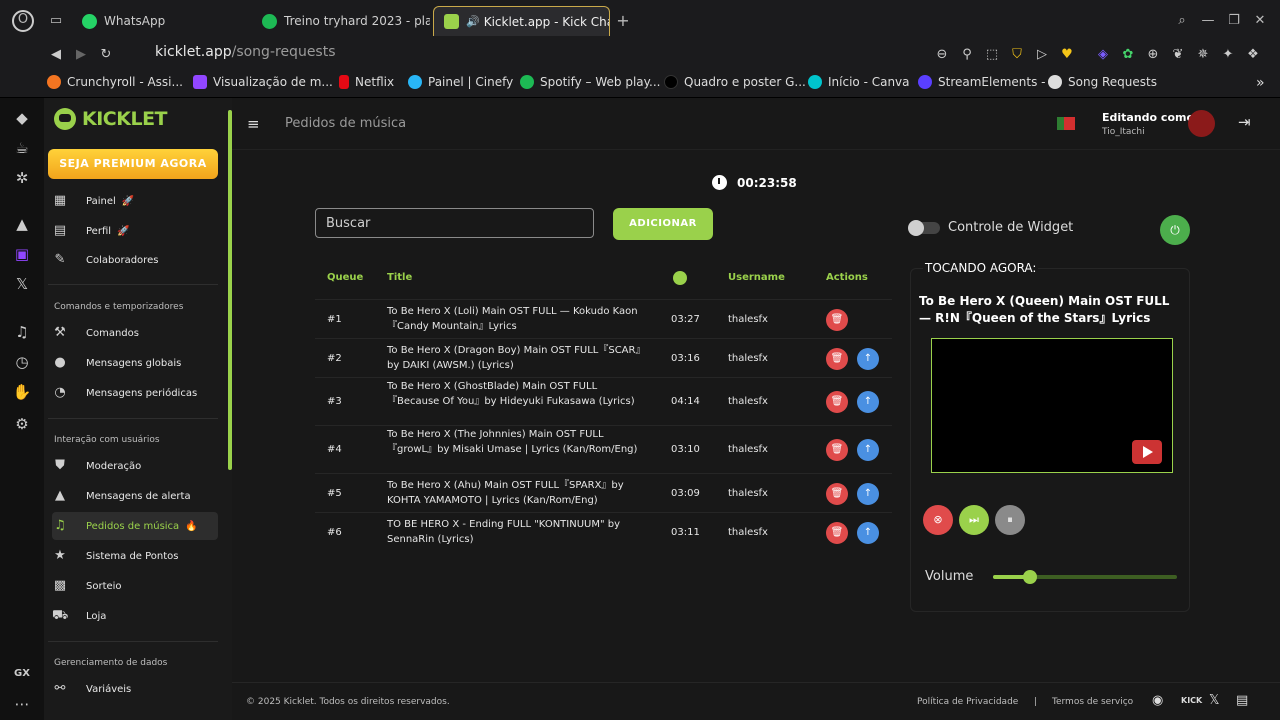 This screenshot has height=720, width=1280. I want to click on tab-whatsapp: WhatsApp, so click(161, 21).